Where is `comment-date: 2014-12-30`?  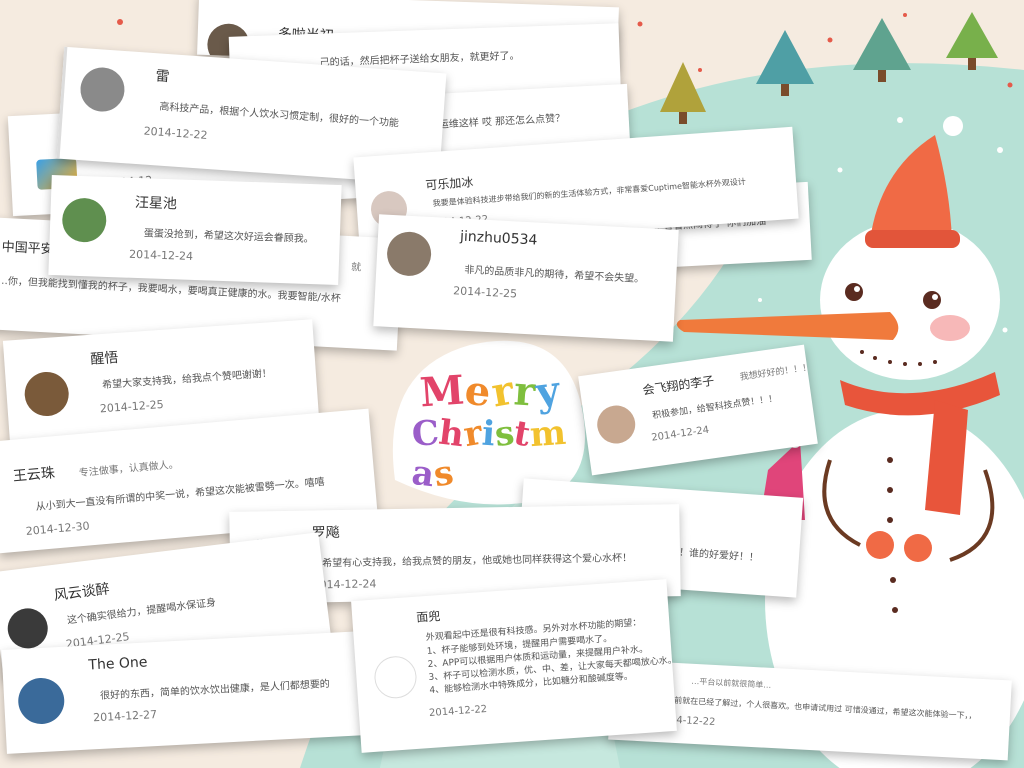 comment-date: 2014-12-30 is located at coordinates (58, 528).